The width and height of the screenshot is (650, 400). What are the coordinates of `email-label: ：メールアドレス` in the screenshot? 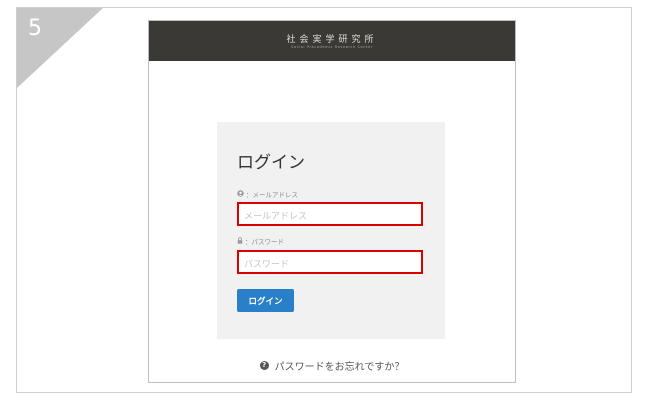 It's located at (267, 194).